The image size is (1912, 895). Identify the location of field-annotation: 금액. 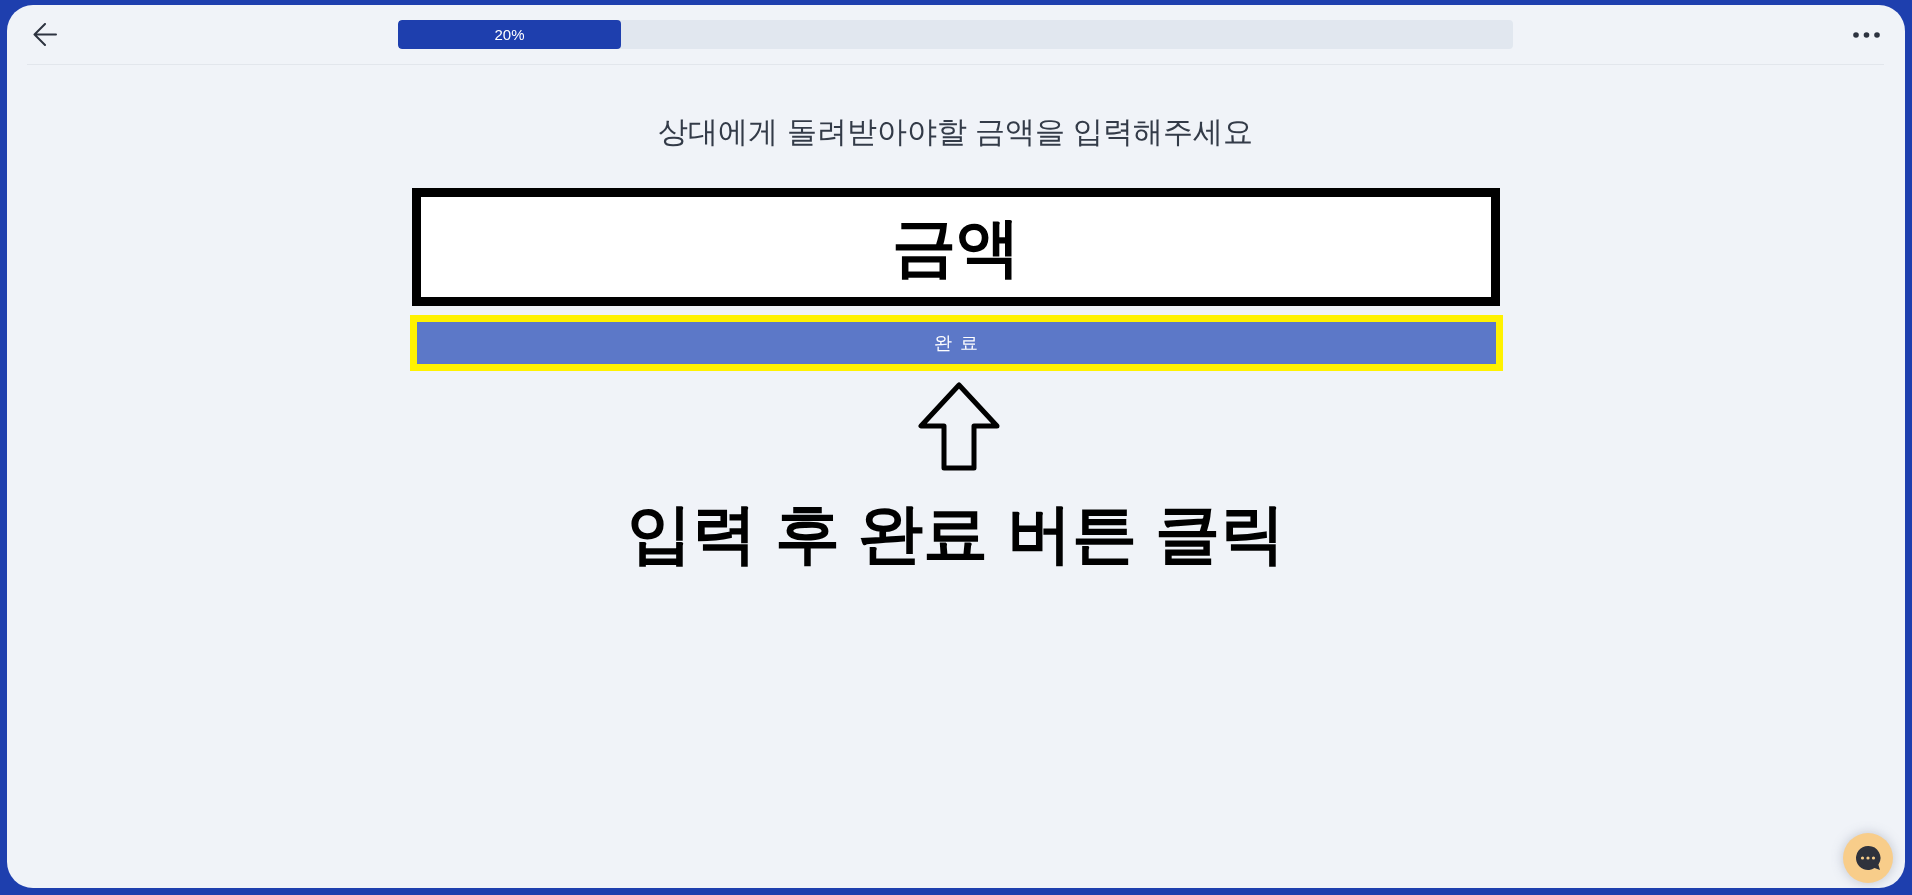
(956, 247).